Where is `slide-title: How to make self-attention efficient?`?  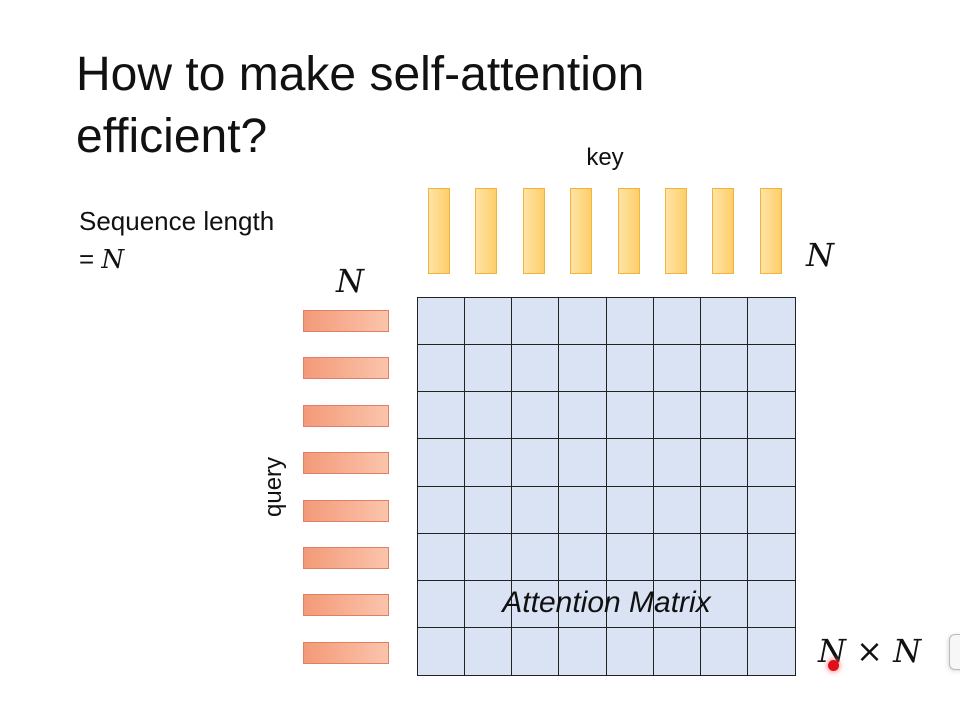
slide-title: How to make self-attention efficient? is located at coordinates (360, 105).